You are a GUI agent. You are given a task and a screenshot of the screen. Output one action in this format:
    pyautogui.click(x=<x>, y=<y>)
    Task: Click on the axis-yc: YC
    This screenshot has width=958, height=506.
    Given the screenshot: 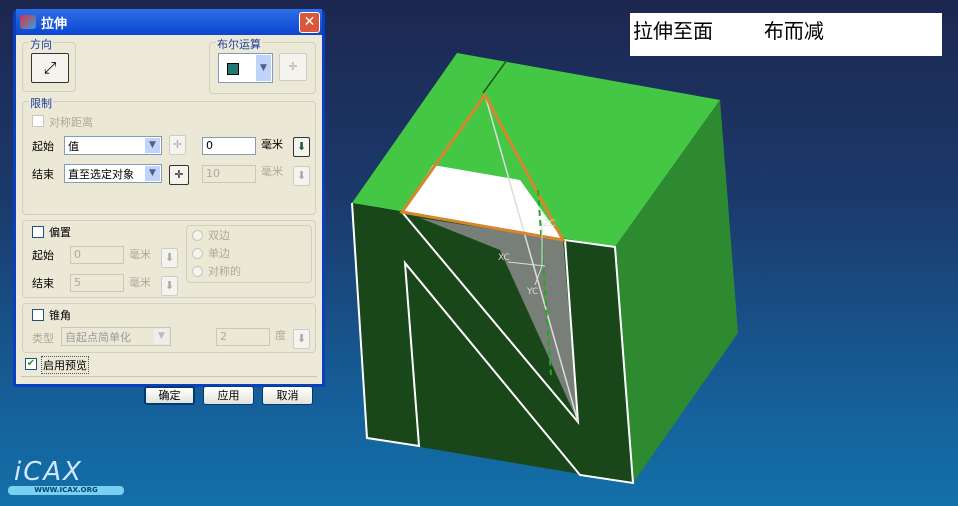 What is the action you would take?
    pyautogui.click(x=532, y=292)
    